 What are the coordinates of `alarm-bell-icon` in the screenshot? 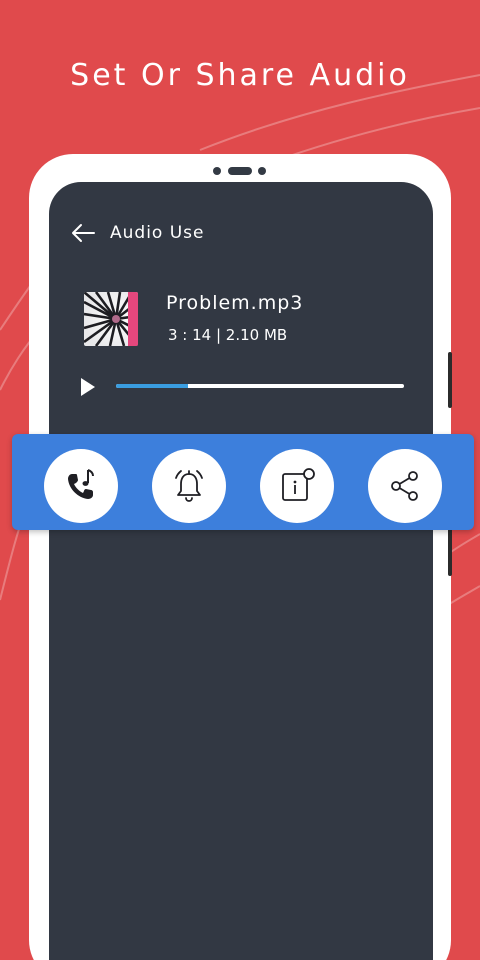 It's located at (189, 486).